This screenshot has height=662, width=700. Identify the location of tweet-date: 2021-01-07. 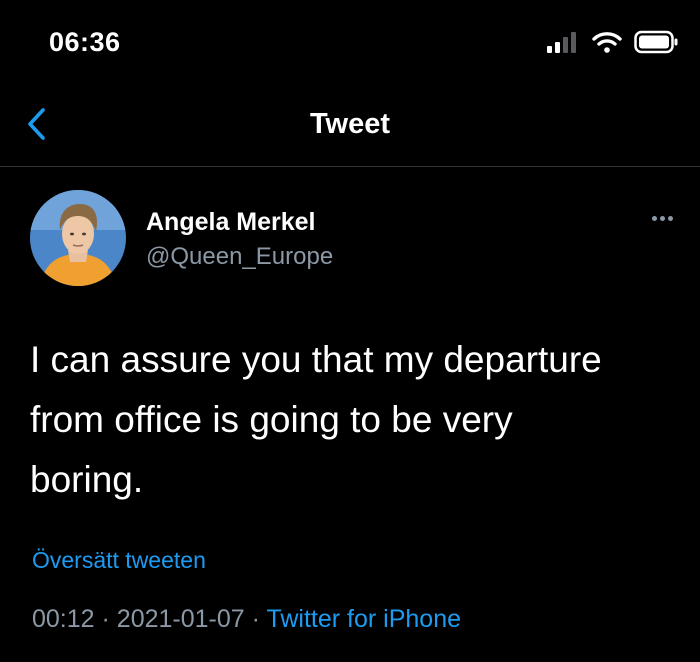
(180, 619).